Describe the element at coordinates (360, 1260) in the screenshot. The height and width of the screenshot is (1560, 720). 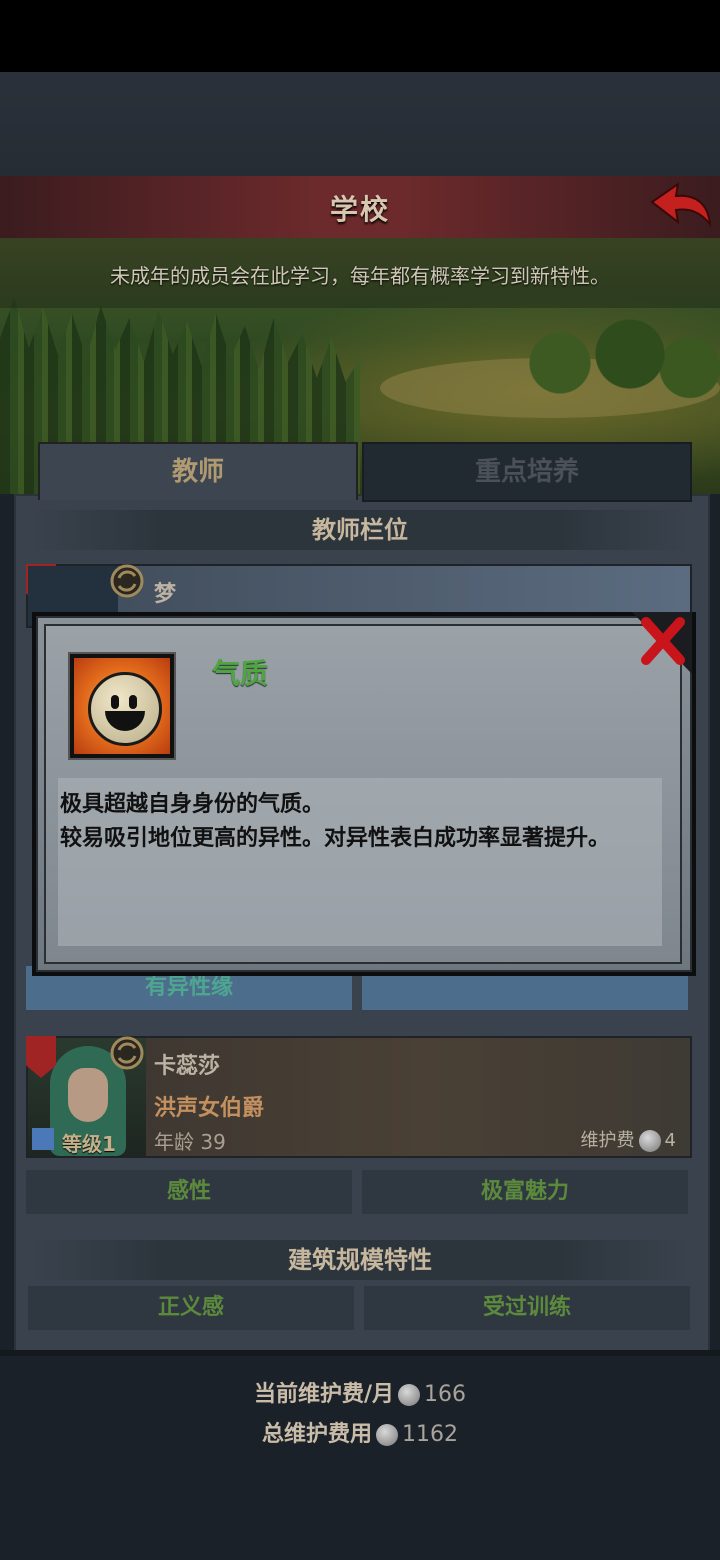
I see `building-traits-header: 建筑规模特性` at that location.